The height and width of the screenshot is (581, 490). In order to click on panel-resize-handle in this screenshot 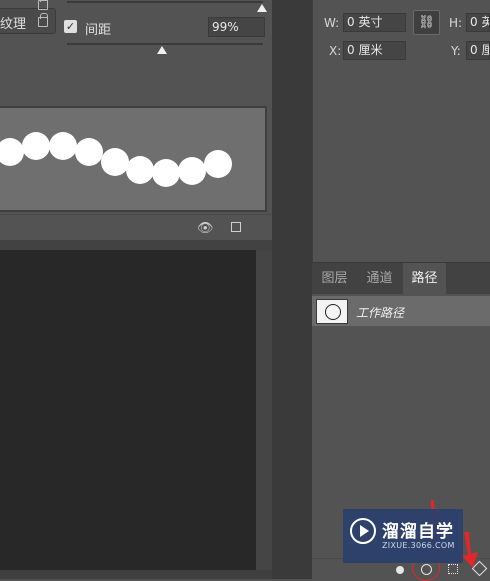, I will do `click(136, 245)`.